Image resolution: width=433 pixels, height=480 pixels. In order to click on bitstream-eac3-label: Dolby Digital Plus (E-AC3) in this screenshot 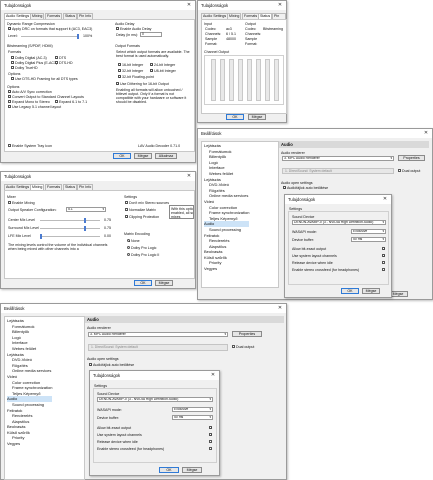, I will do `click(36, 63)`.